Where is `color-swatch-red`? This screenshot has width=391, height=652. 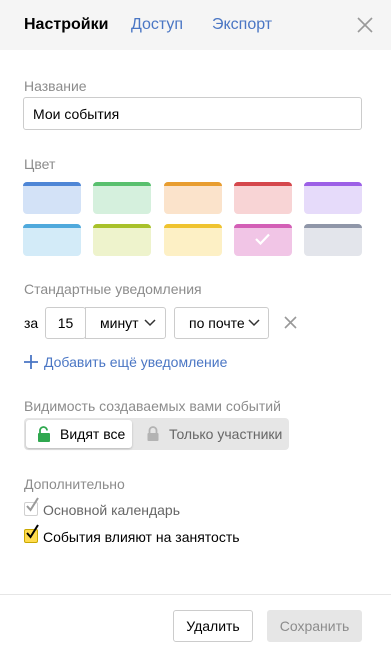
color-swatch-red is located at coordinates (263, 198).